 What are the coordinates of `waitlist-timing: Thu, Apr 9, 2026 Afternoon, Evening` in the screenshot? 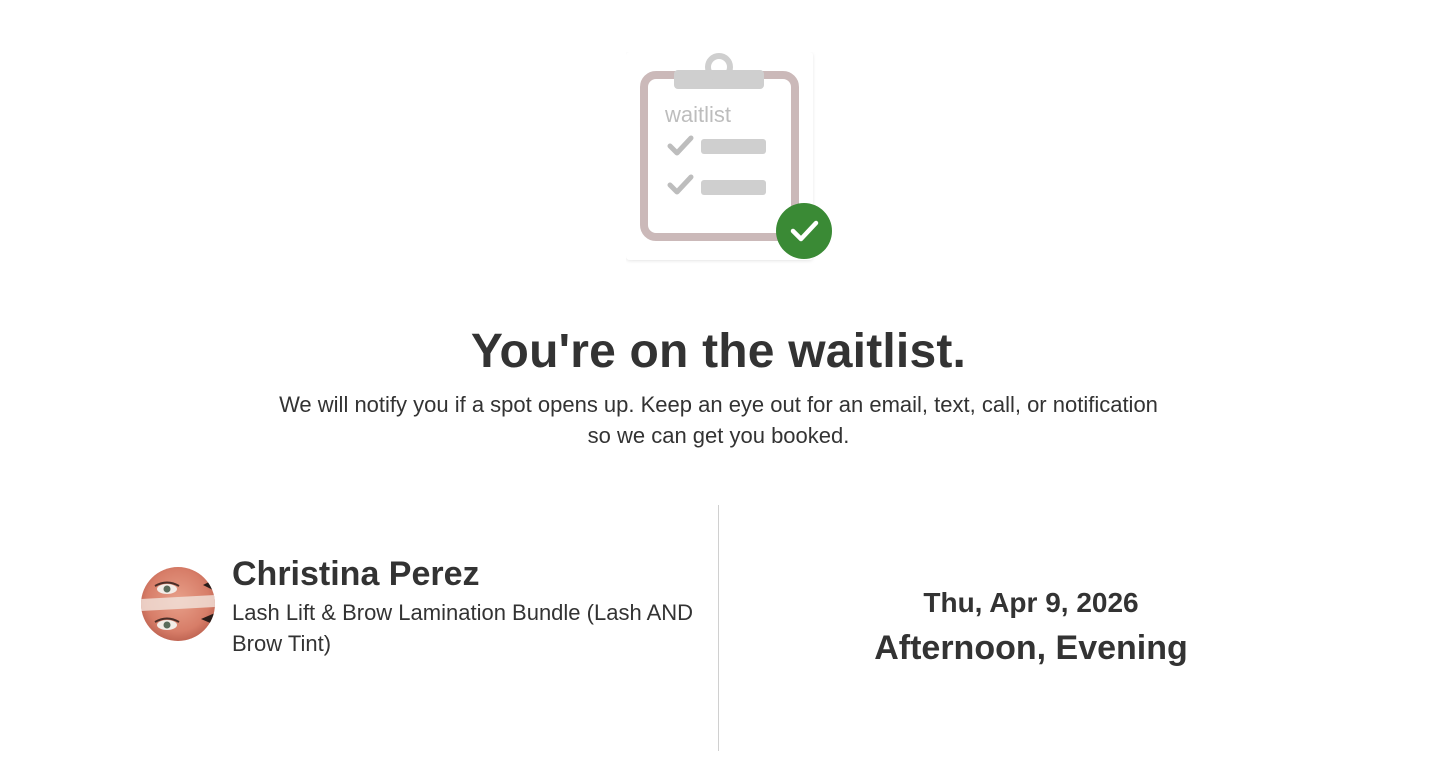 It's located at (1031, 627).